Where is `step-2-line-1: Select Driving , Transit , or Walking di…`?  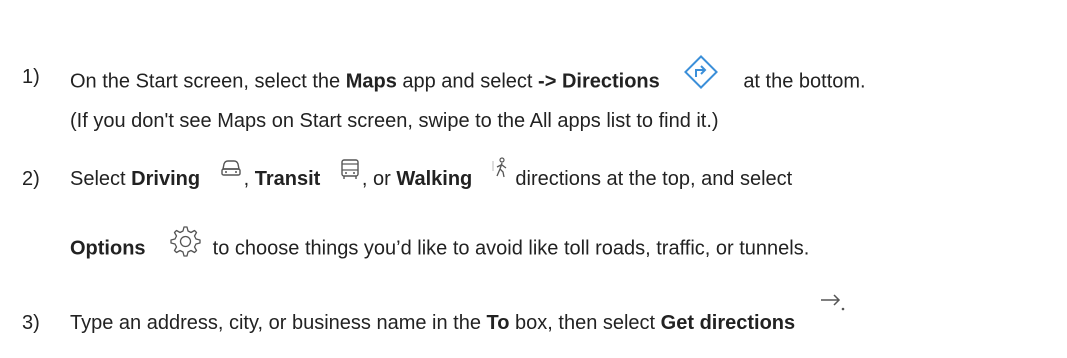 step-2-line-1: Select Driving , Transit , or Walking di… is located at coordinates (431, 174).